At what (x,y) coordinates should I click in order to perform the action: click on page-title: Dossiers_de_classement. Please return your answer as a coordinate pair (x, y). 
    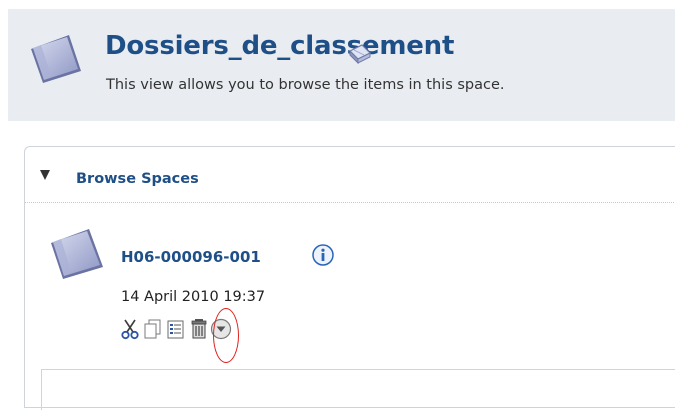
    Looking at the image, I should click on (280, 46).